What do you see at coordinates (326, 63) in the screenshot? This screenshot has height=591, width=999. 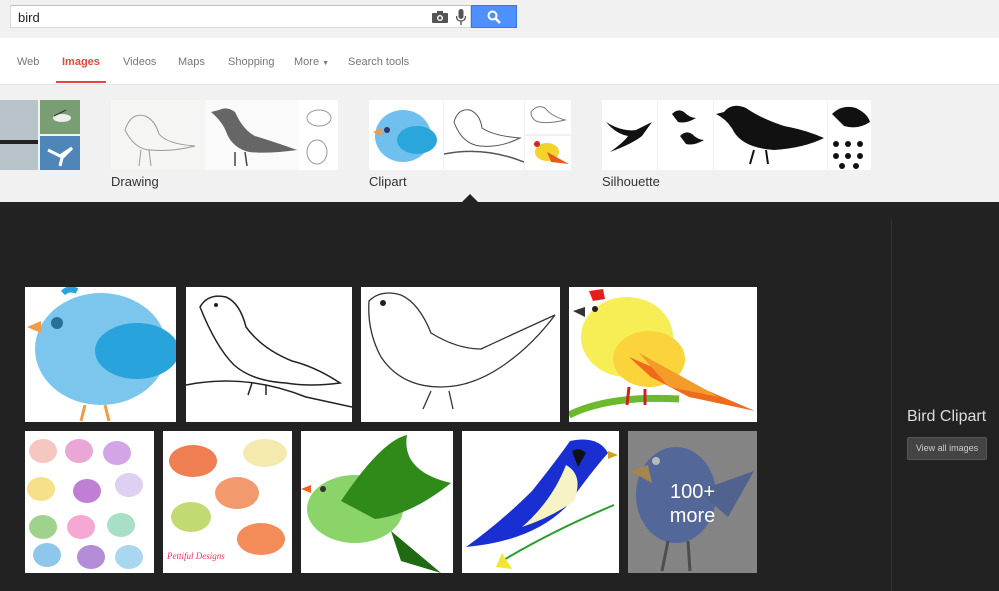 I see `chevron-down-icon: ▼` at bounding box center [326, 63].